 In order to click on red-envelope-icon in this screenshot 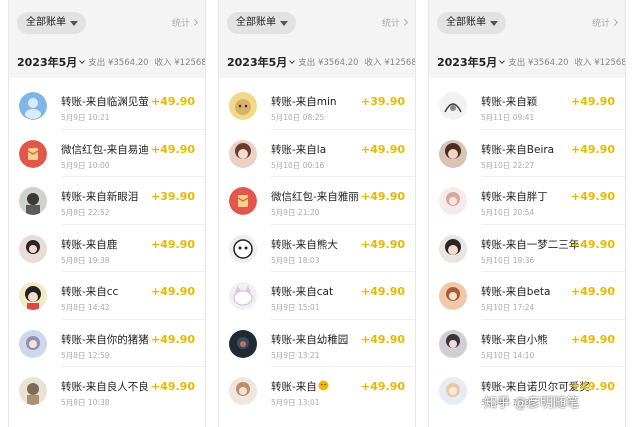, I will do `click(243, 201)`.